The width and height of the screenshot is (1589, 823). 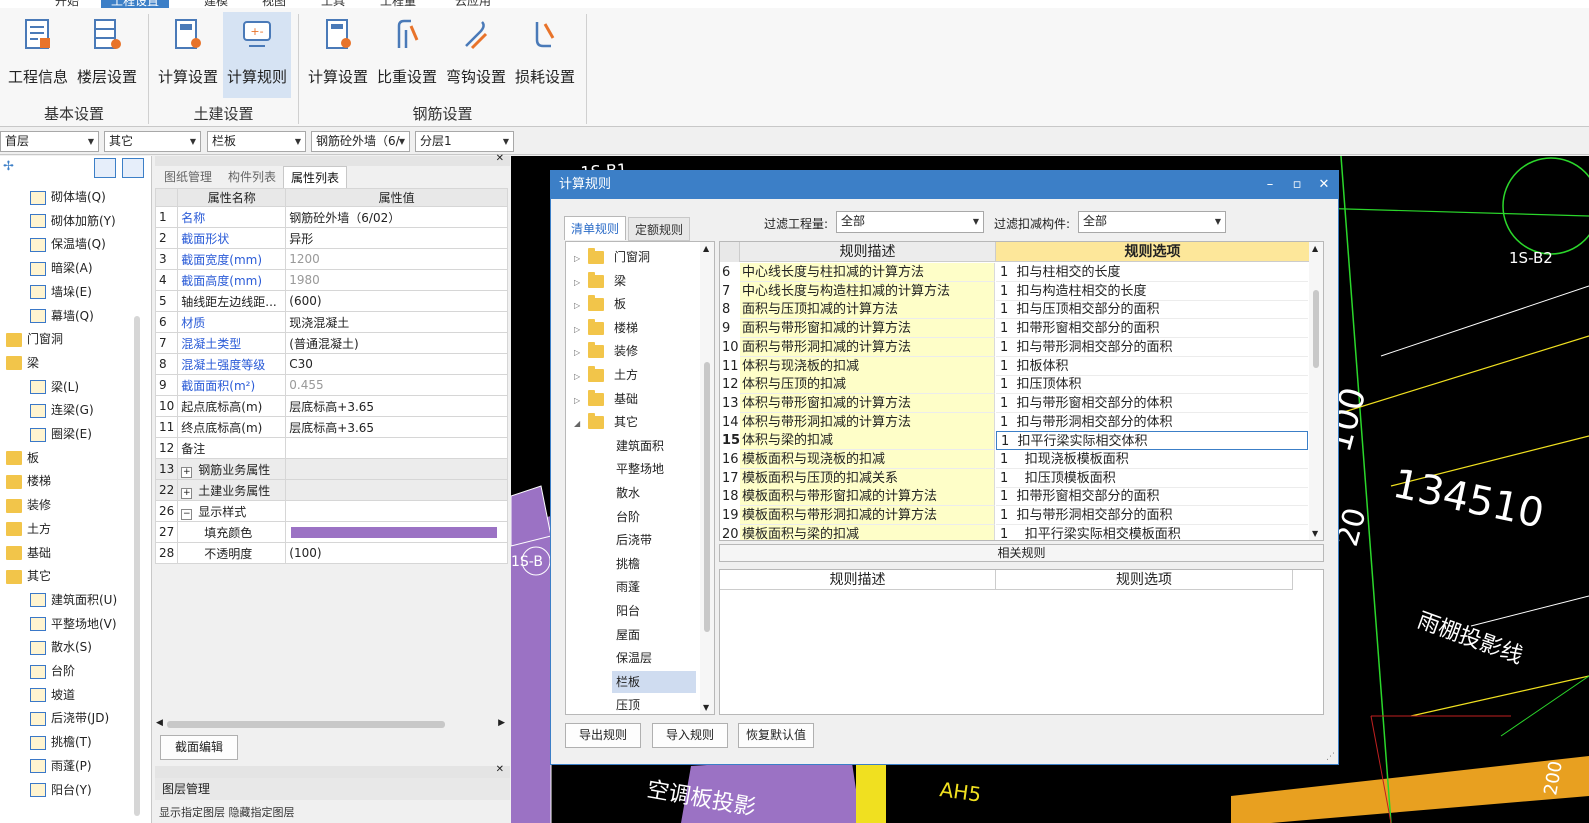 What do you see at coordinates (61, 434) in the screenshot?
I see `tree-item: 圈梁(E)` at bounding box center [61, 434].